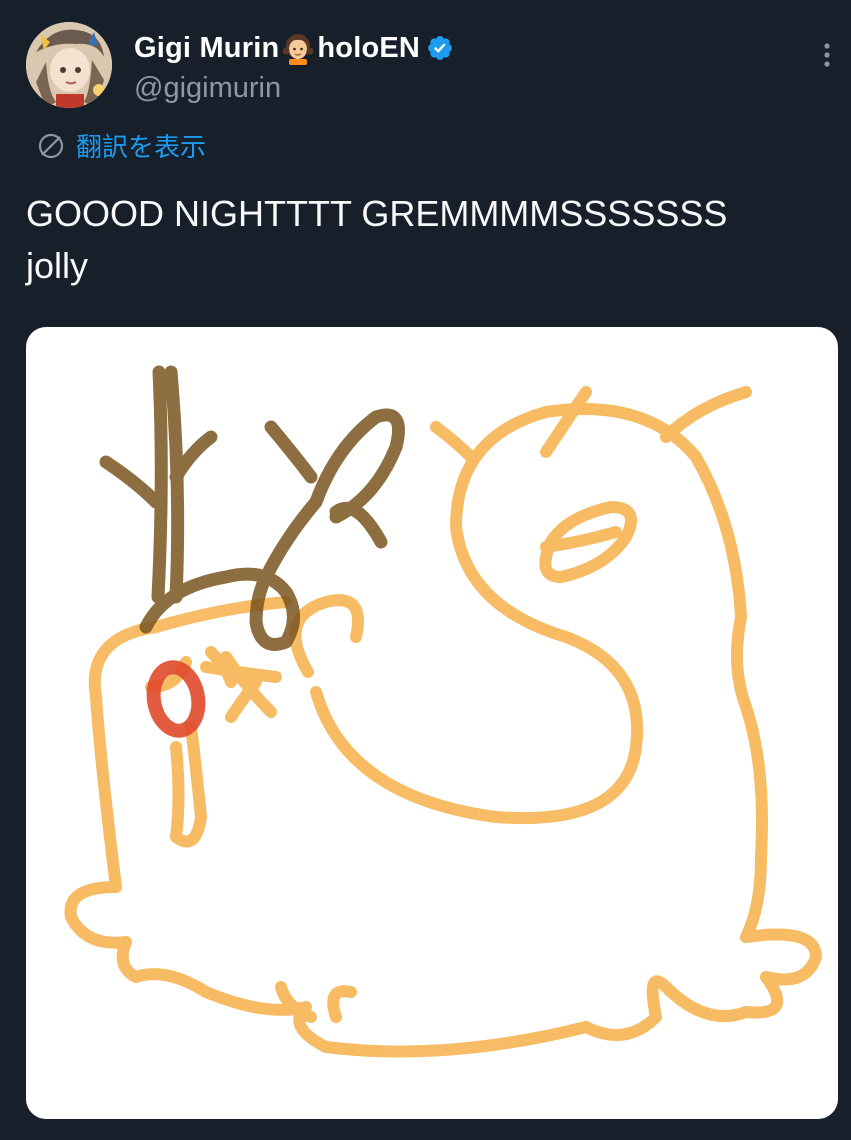 The width and height of the screenshot is (851, 1140). What do you see at coordinates (298, 48) in the screenshot?
I see `girl-emoji-icon` at bounding box center [298, 48].